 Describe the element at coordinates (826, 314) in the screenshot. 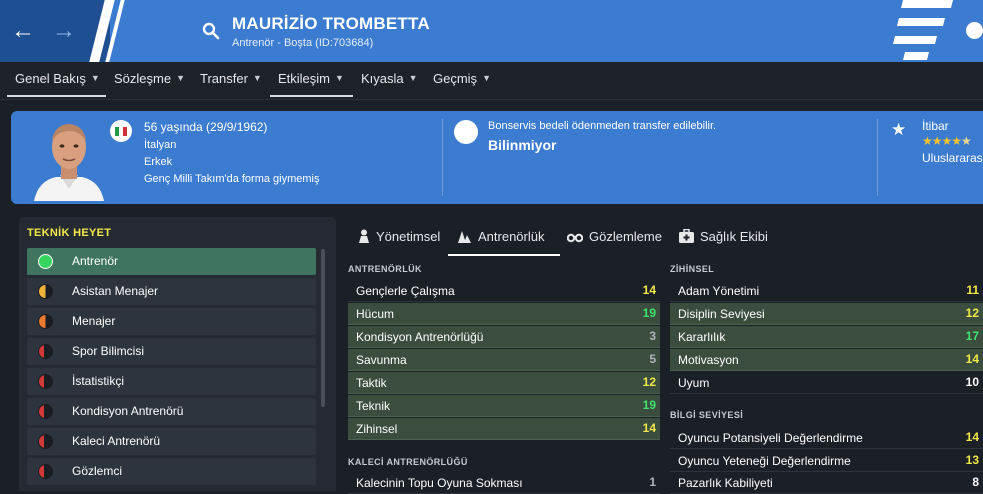

I see `attribute-row: Disiplin Seviyesi 12` at that location.